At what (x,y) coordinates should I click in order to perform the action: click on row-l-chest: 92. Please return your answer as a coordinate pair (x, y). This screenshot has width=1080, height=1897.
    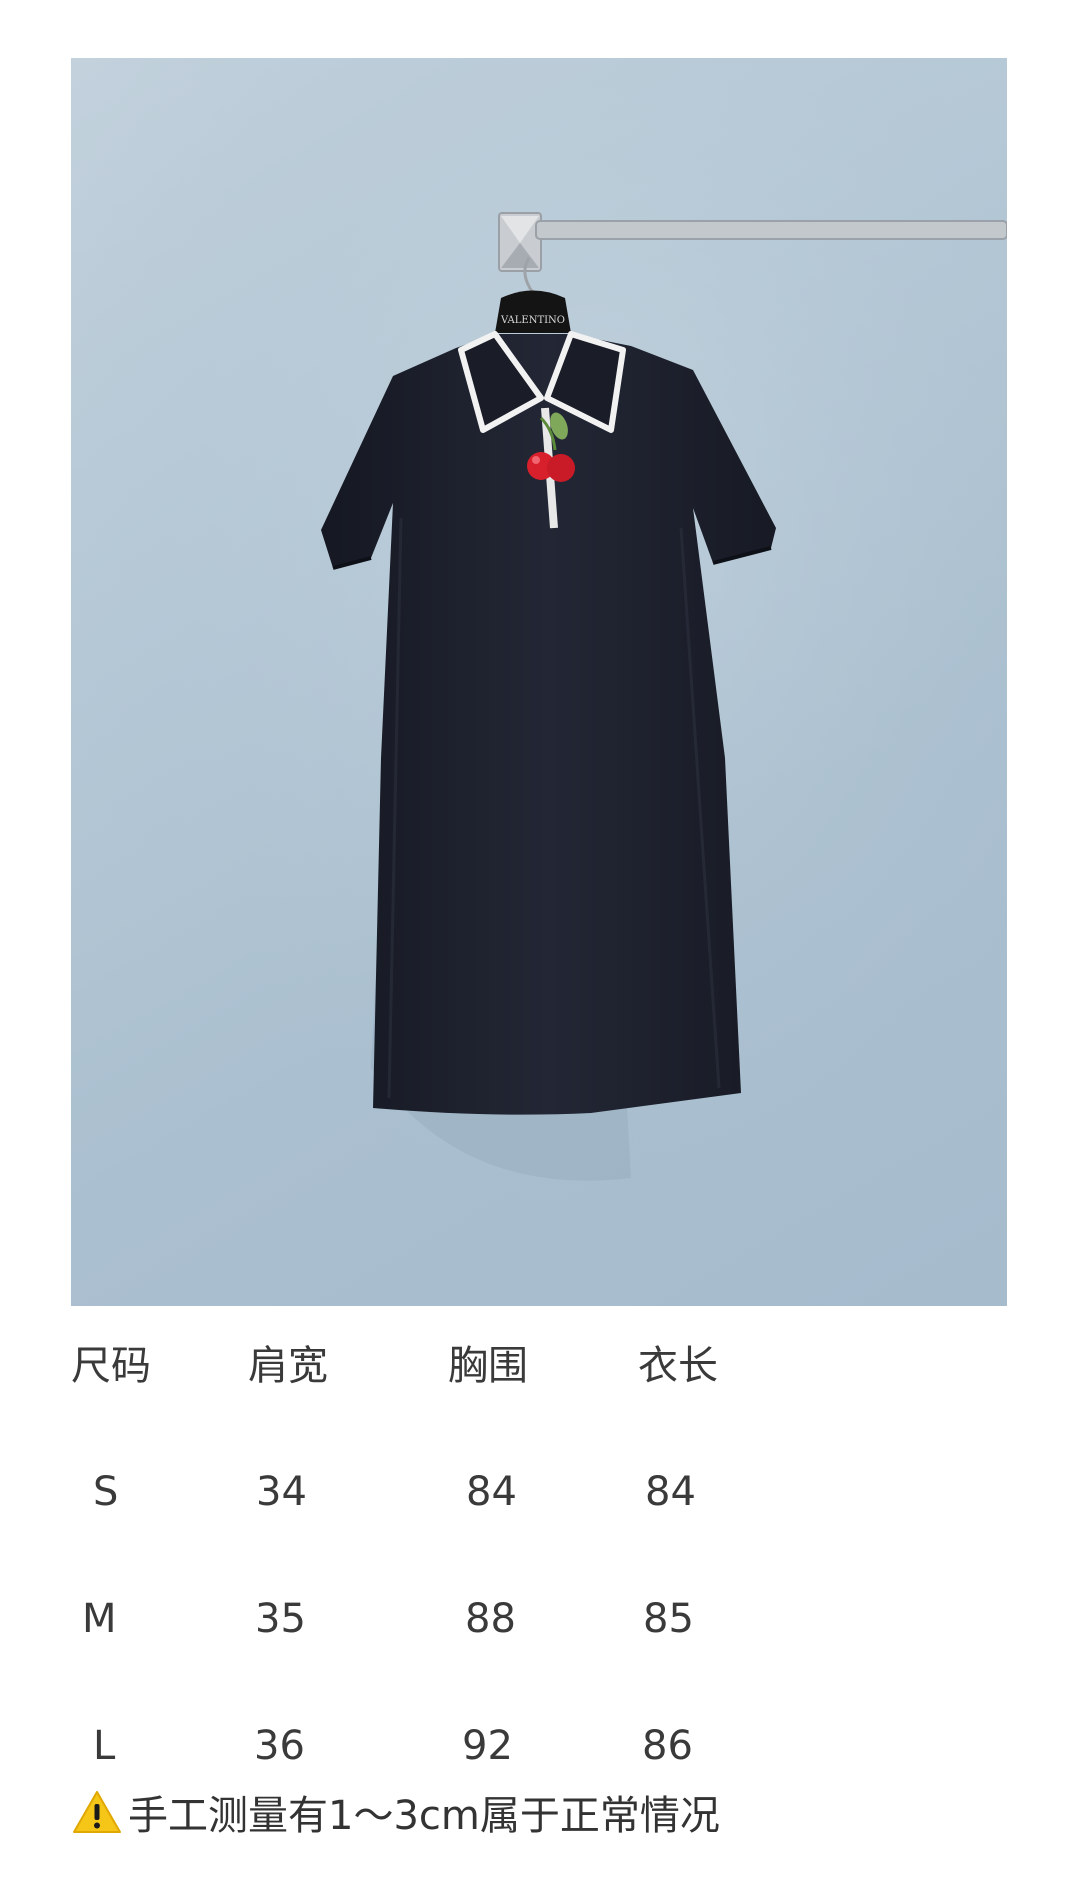
    Looking at the image, I should click on (487, 1746).